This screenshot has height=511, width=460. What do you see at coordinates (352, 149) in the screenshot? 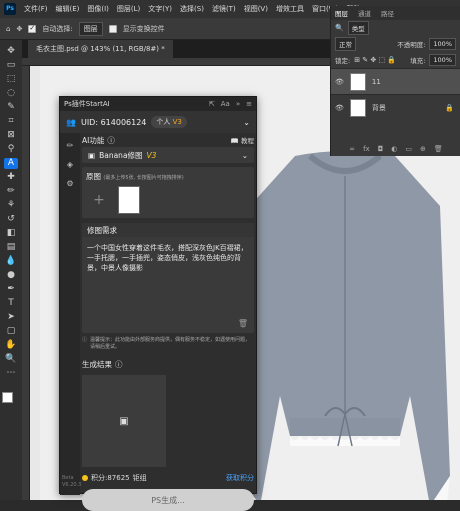
I see `link-icon: ∞` at bounding box center [352, 149].